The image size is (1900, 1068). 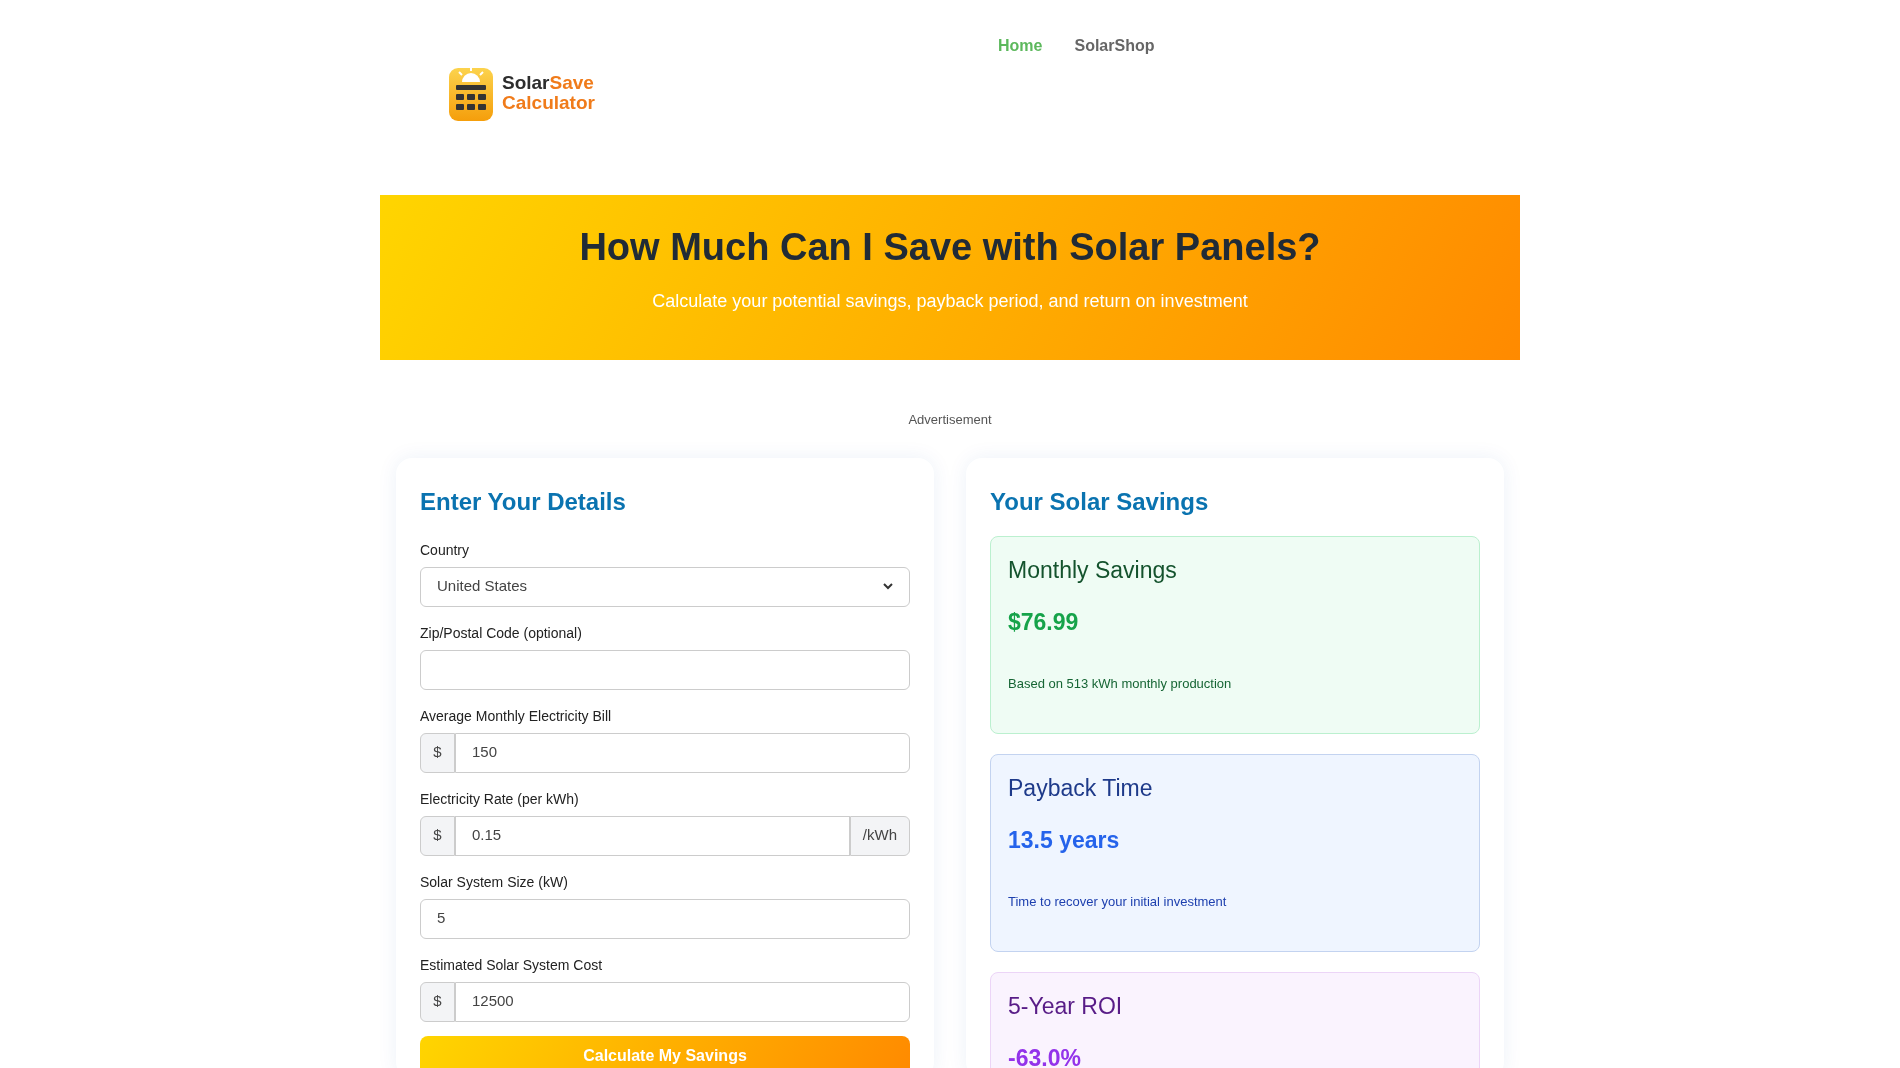 I want to click on nav-link: SolarShop, so click(x=1114, y=46).